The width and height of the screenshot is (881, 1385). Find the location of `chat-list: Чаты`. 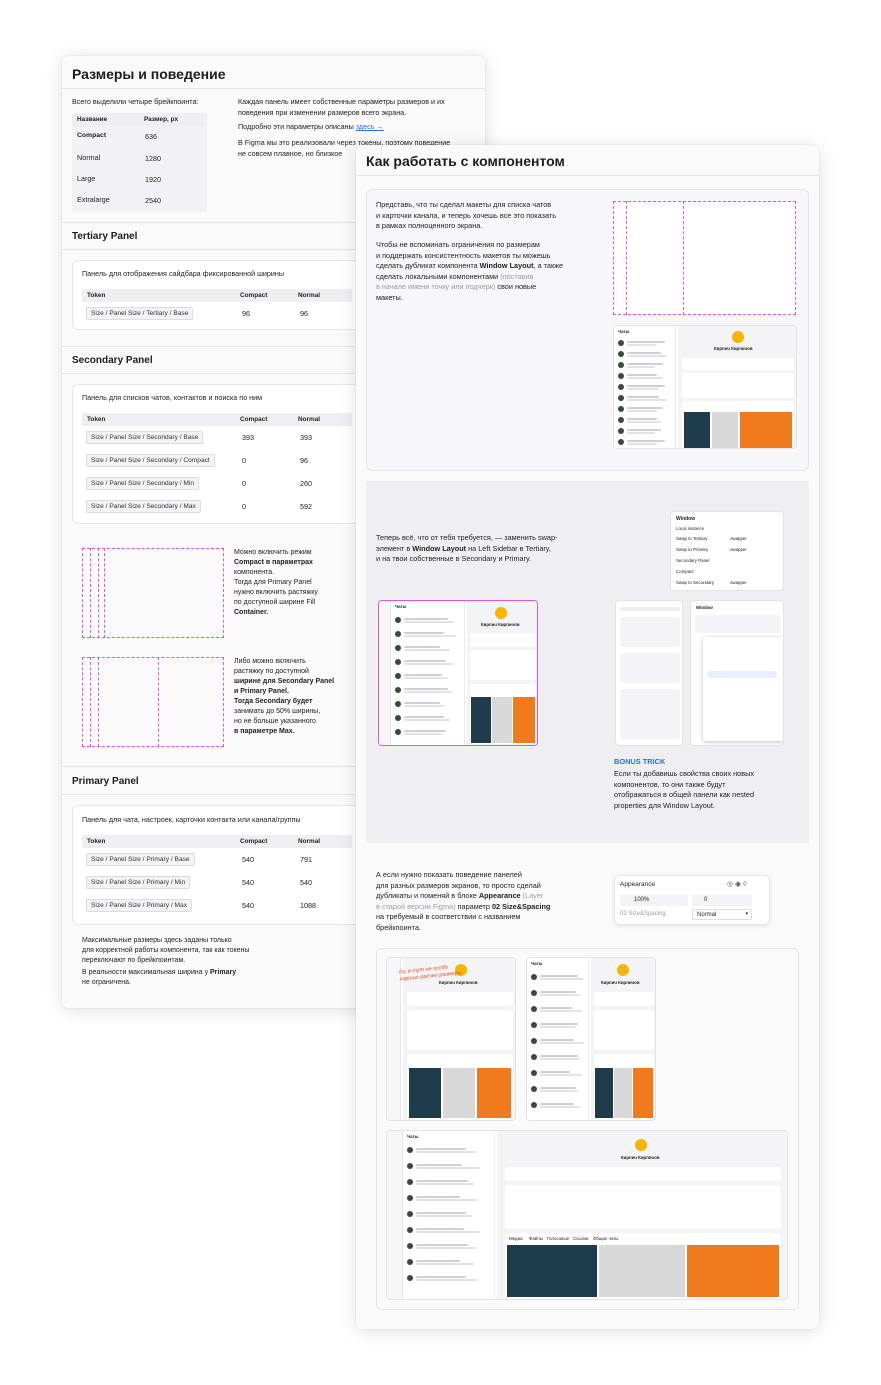

chat-list: Чаты is located at coordinates (645, 387).